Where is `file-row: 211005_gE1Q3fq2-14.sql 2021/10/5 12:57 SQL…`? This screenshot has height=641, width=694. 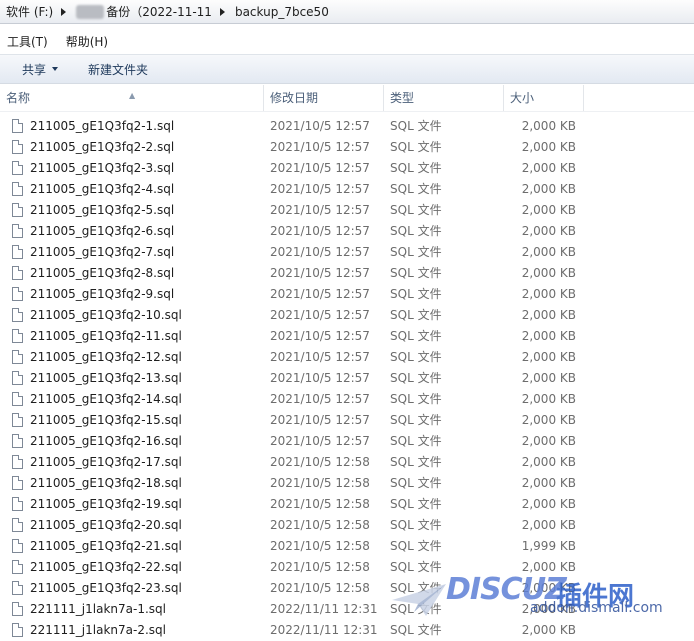 file-row: 211005_gE1Q3fq2-14.sql 2021/10/5 12:57 SQL… is located at coordinates (347, 399).